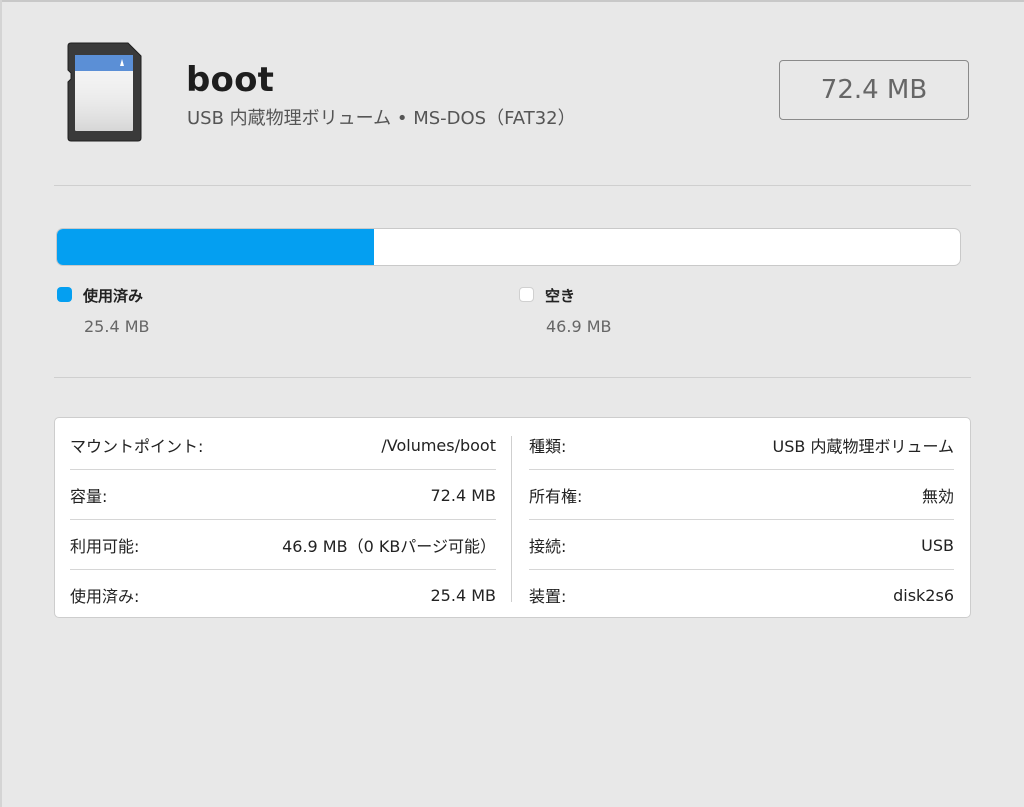 The width and height of the screenshot is (1024, 807). Describe the element at coordinates (438, 445) in the screenshot. I see `info-value: /Volumes/boot` at that location.